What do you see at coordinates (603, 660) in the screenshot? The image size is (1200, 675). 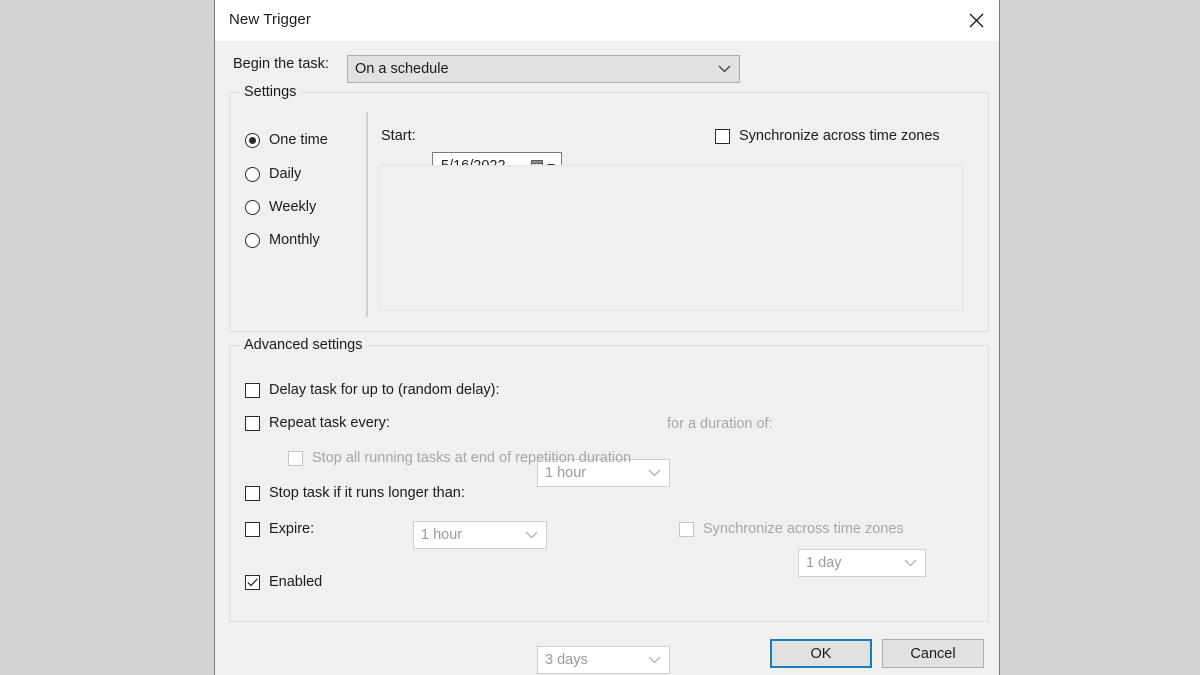 I see `stop-task-longer-combobox: 3 days` at bounding box center [603, 660].